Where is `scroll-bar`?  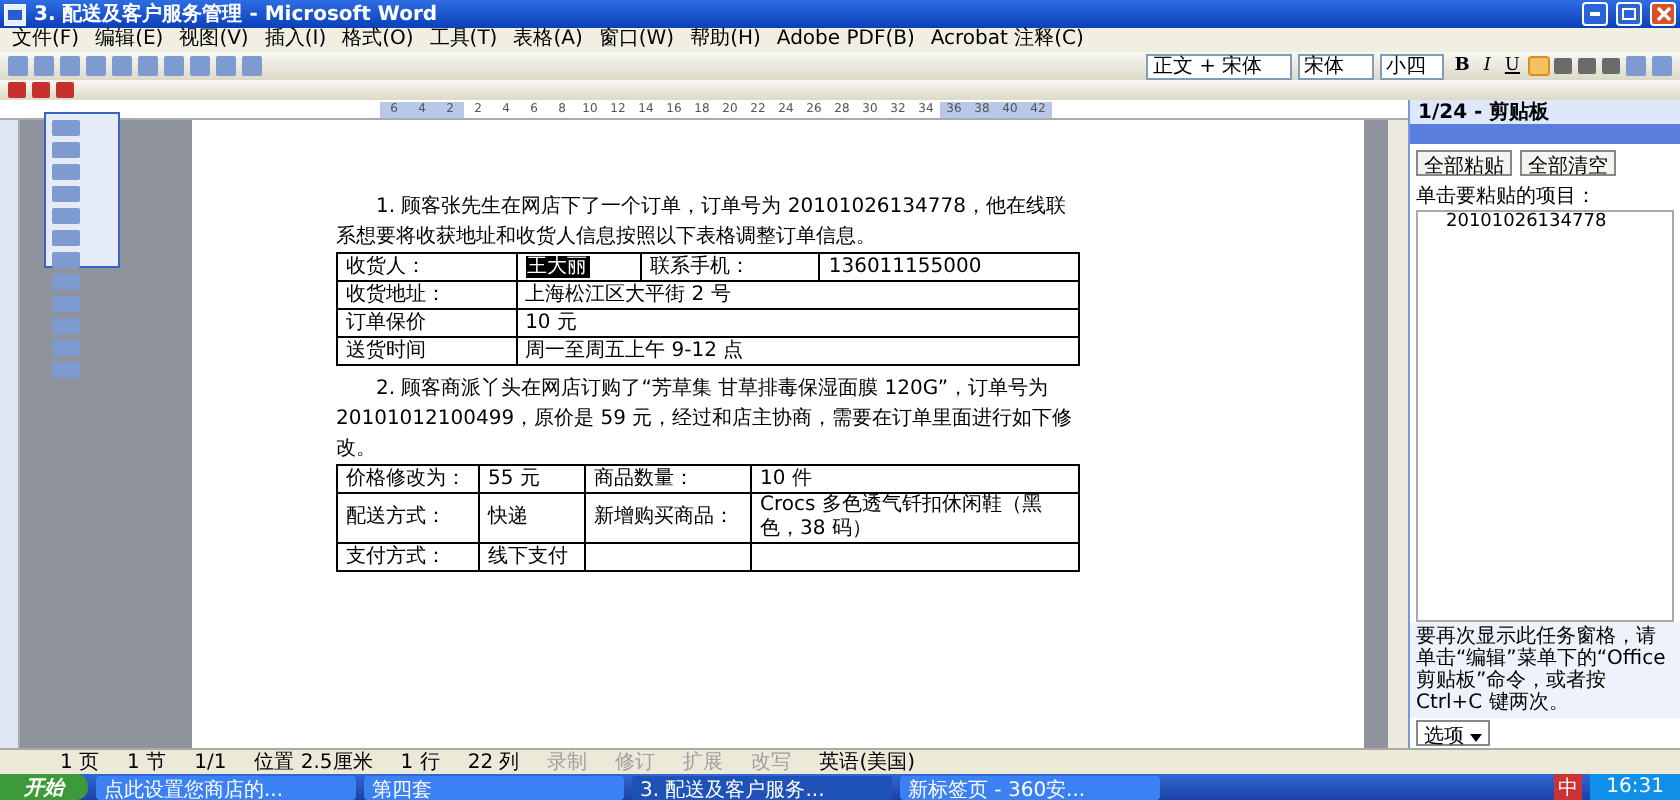
scroll-bar is located at coordinates (1398, 434).